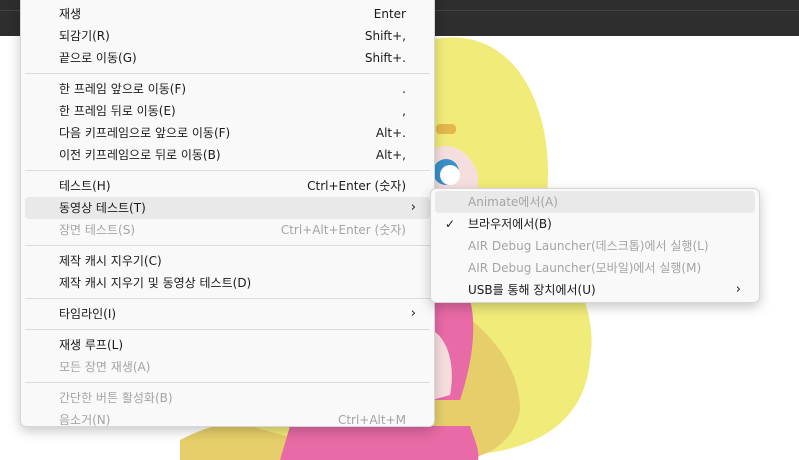 The width and height of the screenshot is (799, 460). I want to click on submenu-item-air-desktop: AIR Debug Launcher(데스크톱)에서 실행(L), so click(595, 246).